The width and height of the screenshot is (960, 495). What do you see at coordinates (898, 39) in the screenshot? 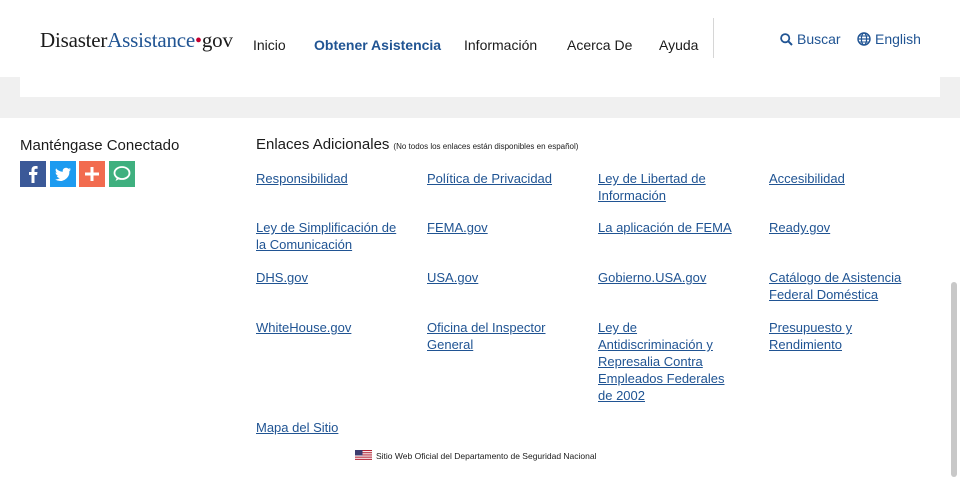
I see `language-label: English` at bounding box center [898, 39].